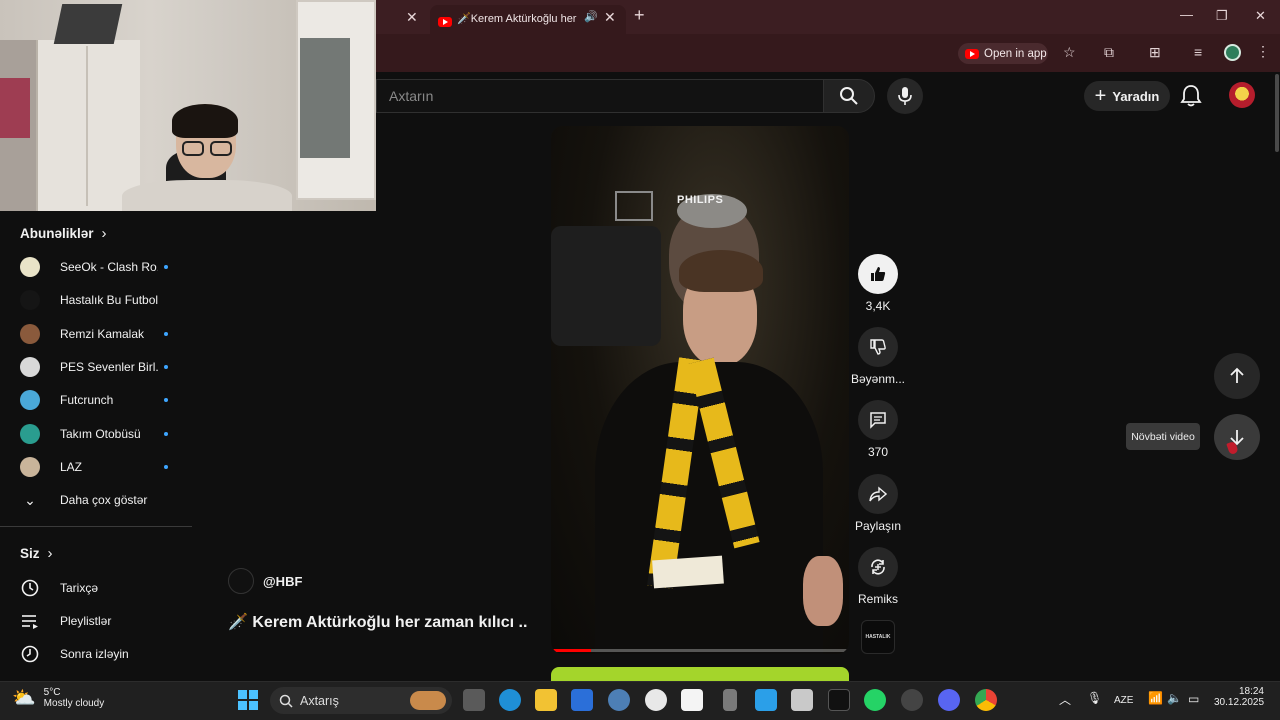 The image size is (1280, 720). Describe the element at coordinates (1065, 699) in the screenshot. I see `tray-chevron-up-icon: ︿` at that location.